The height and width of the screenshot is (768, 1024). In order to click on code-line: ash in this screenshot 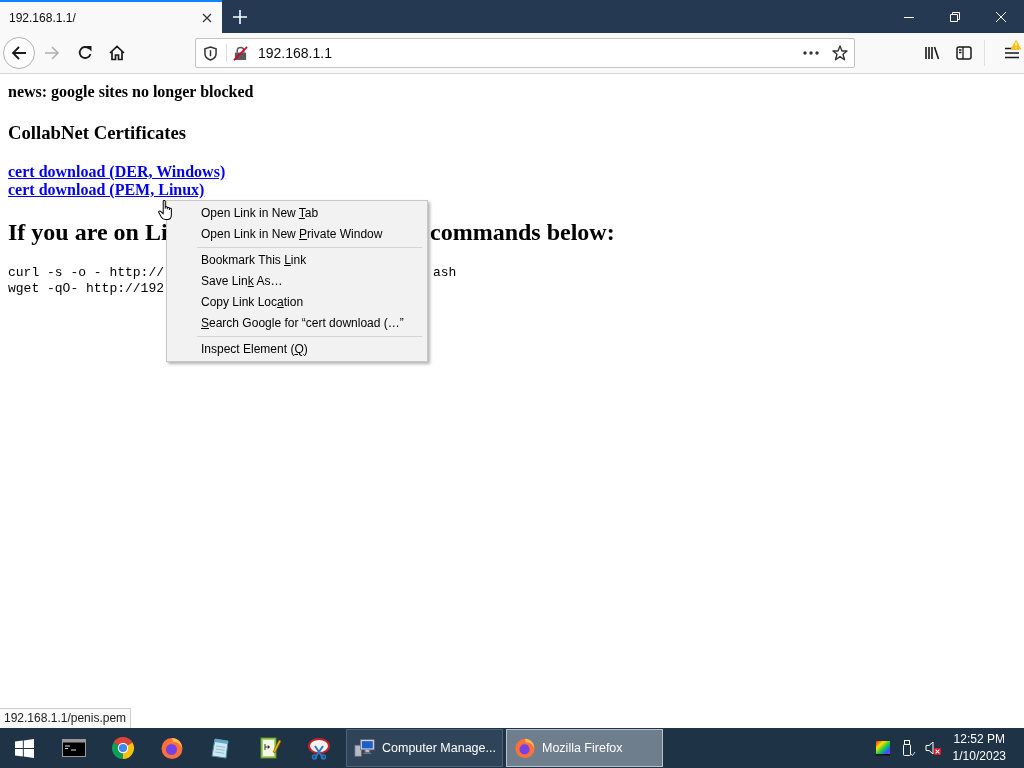, I will do `click(445, 273)`.